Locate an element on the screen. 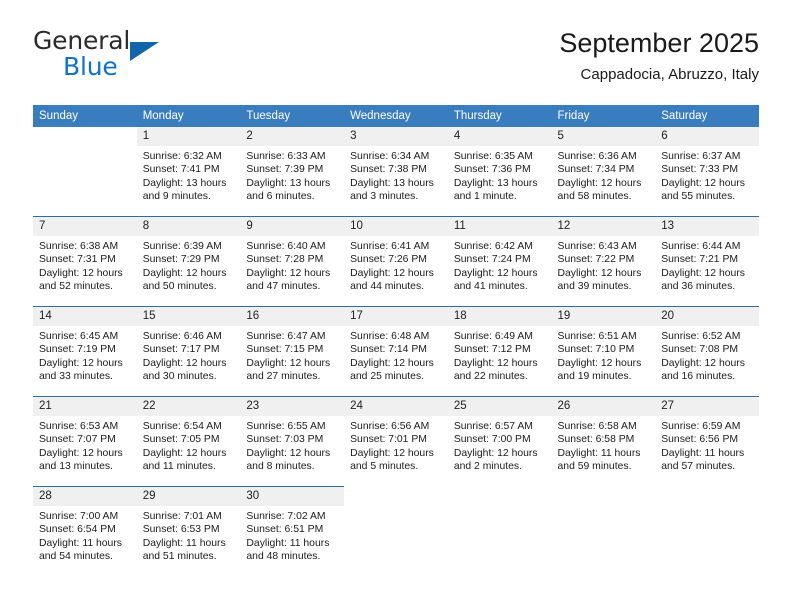  weekday-header-monday: Monday is located at coordinates (188, 116).